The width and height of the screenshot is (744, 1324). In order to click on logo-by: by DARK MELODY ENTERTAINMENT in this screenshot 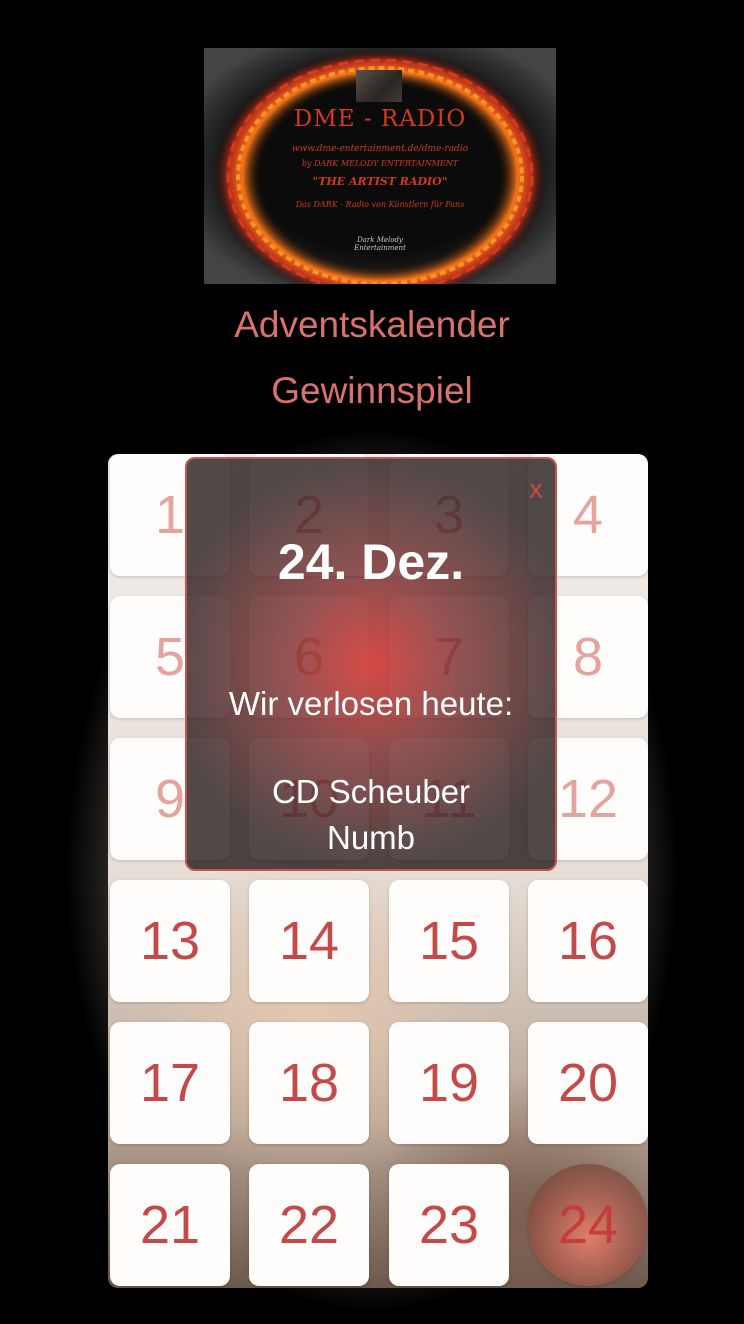, I will do `click(380, 163)`.